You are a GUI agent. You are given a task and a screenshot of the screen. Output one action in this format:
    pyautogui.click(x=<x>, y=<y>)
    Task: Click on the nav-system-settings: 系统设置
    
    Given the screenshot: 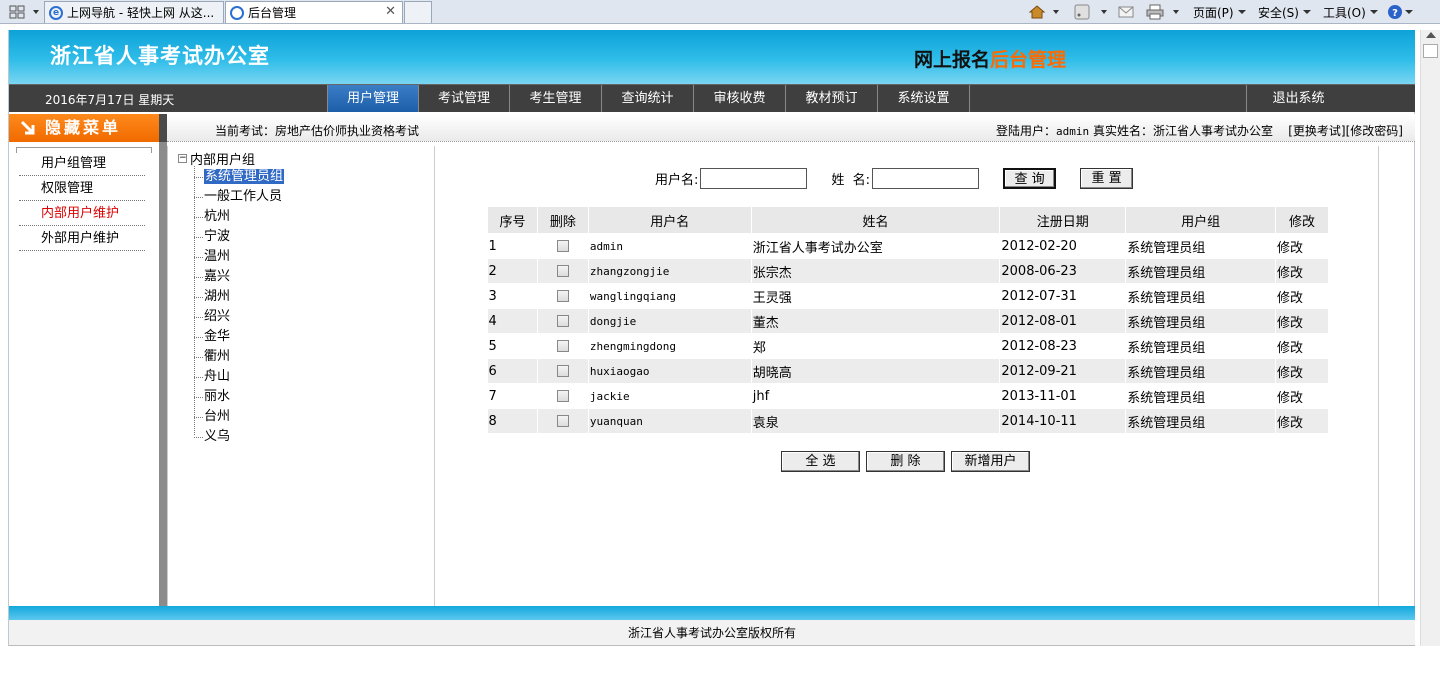 What is the action you would take?
    pyautogui.click(x=923, y=98)
    